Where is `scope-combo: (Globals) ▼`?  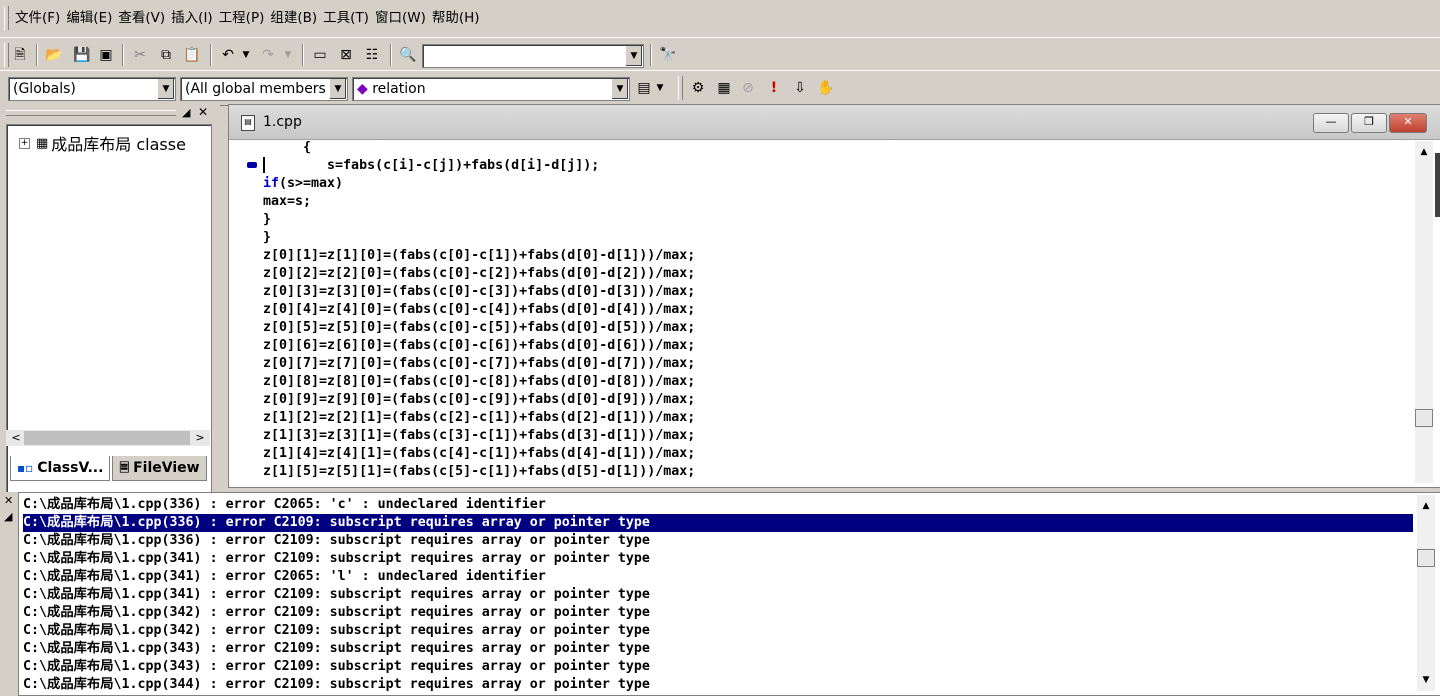
scope-combo: (Globals) ▼ is located at coordinates (92, 89).